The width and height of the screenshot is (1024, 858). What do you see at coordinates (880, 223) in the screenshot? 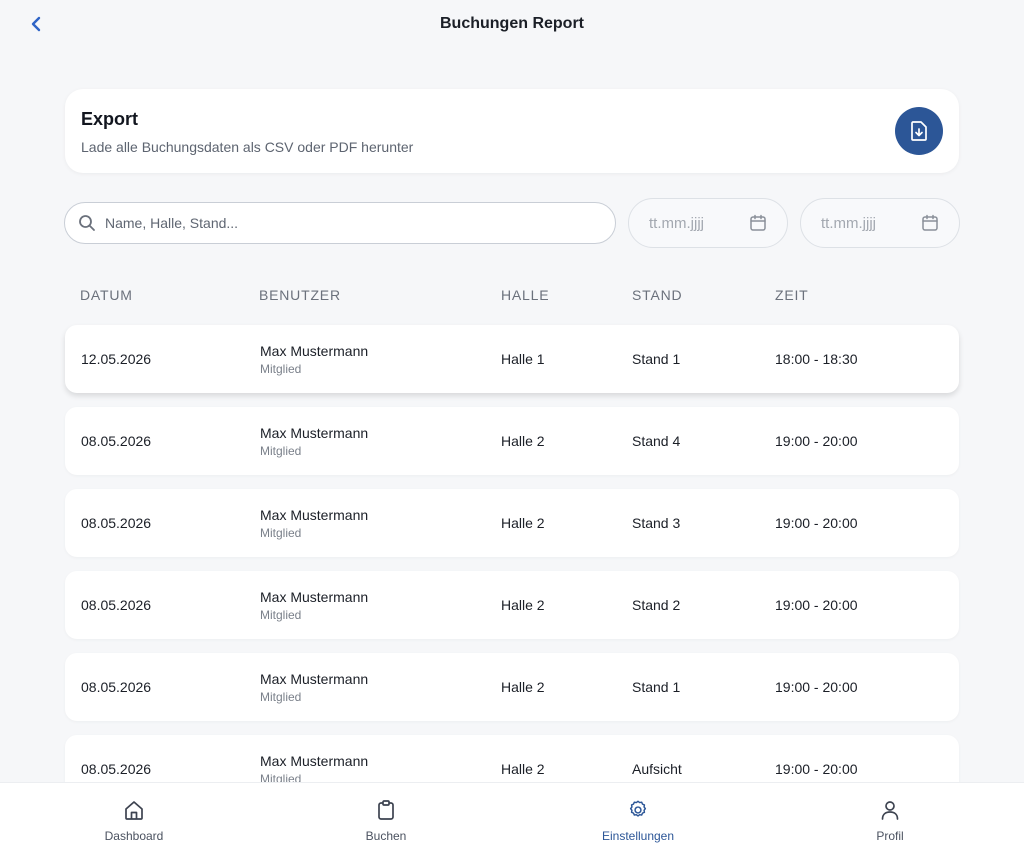
I see `date-to-field: tt.mm.jjjj` at bounding box center [880, 223].